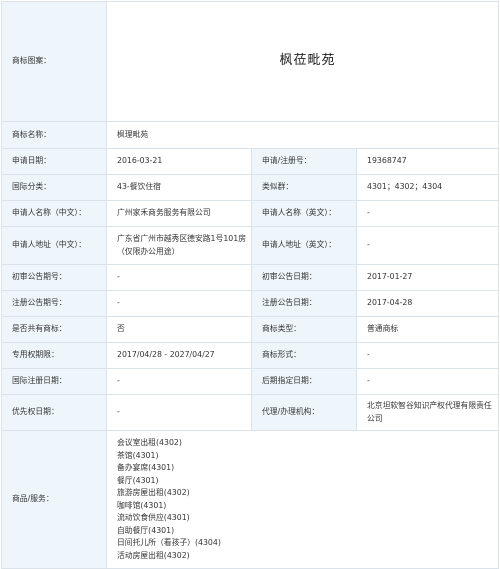 The width and height of the screenshot is (500, 569). I want to click on service-item: 日间托儿所（看孩子）(4304), so click(169, 542).